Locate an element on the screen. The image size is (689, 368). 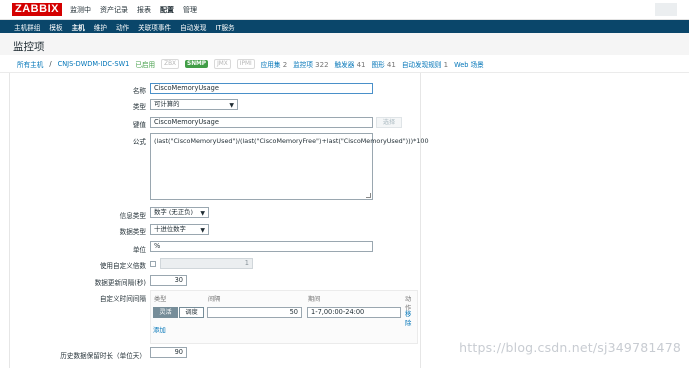
type-select: 可计算的 ▼ is located at coordinates (194, 104).